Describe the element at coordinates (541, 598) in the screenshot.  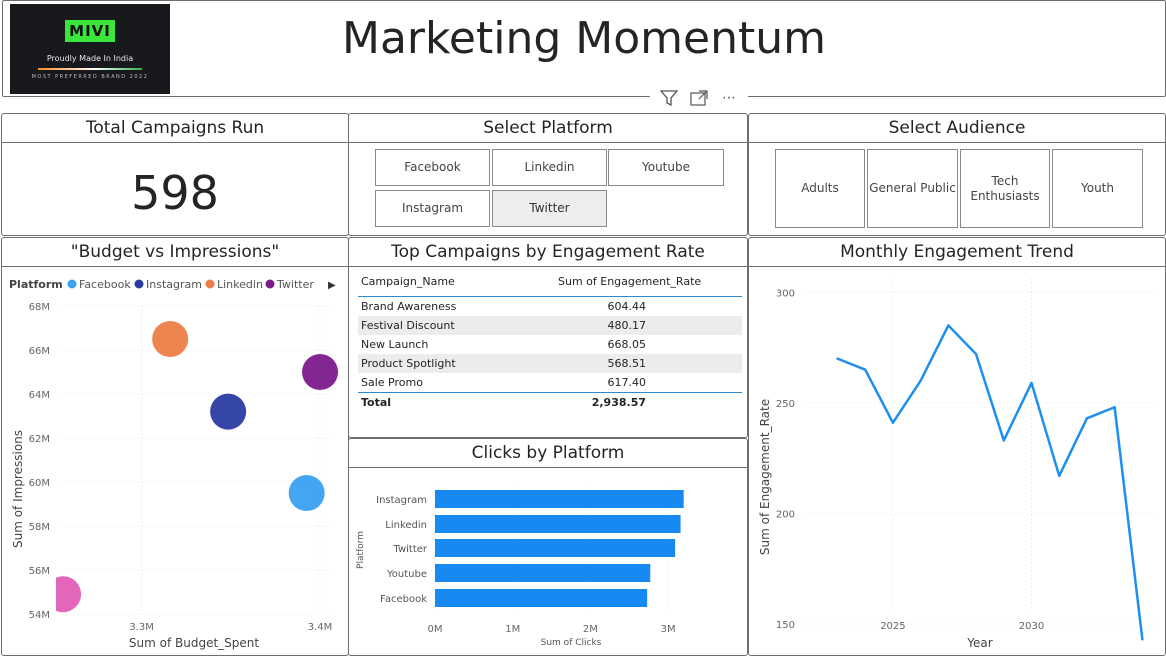
I see `bar-facebook` at that location.